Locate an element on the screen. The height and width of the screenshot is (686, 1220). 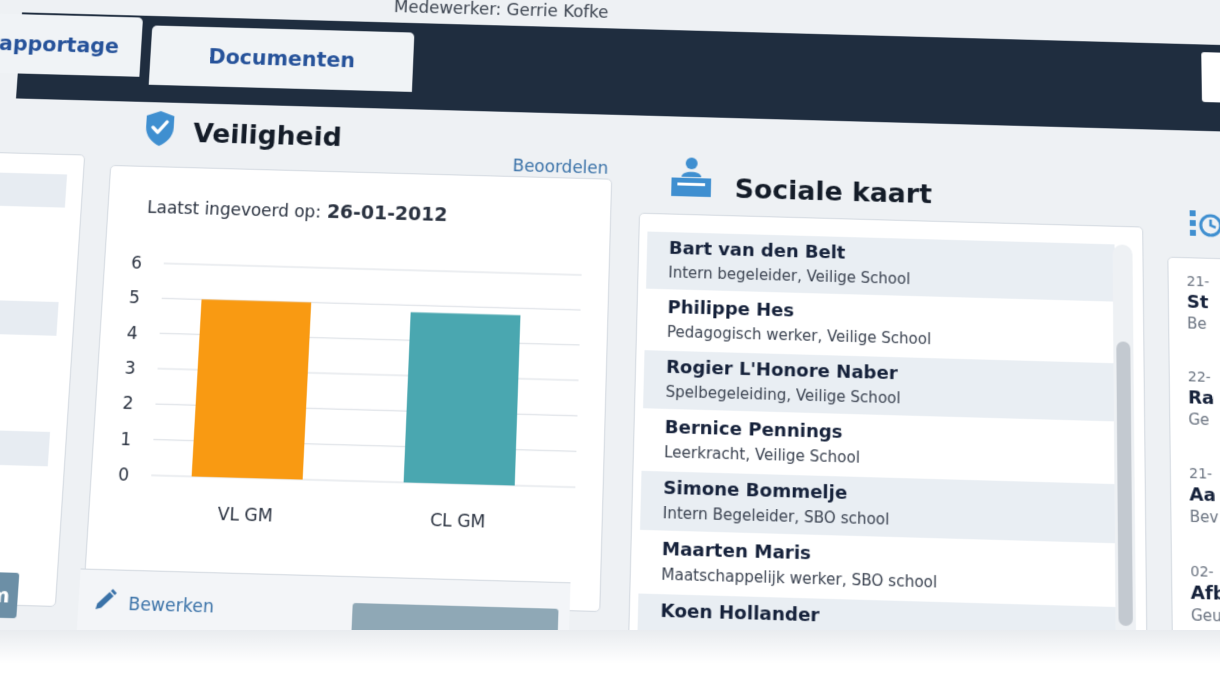
left-panel-button: m is located at coordinates (10, 595).